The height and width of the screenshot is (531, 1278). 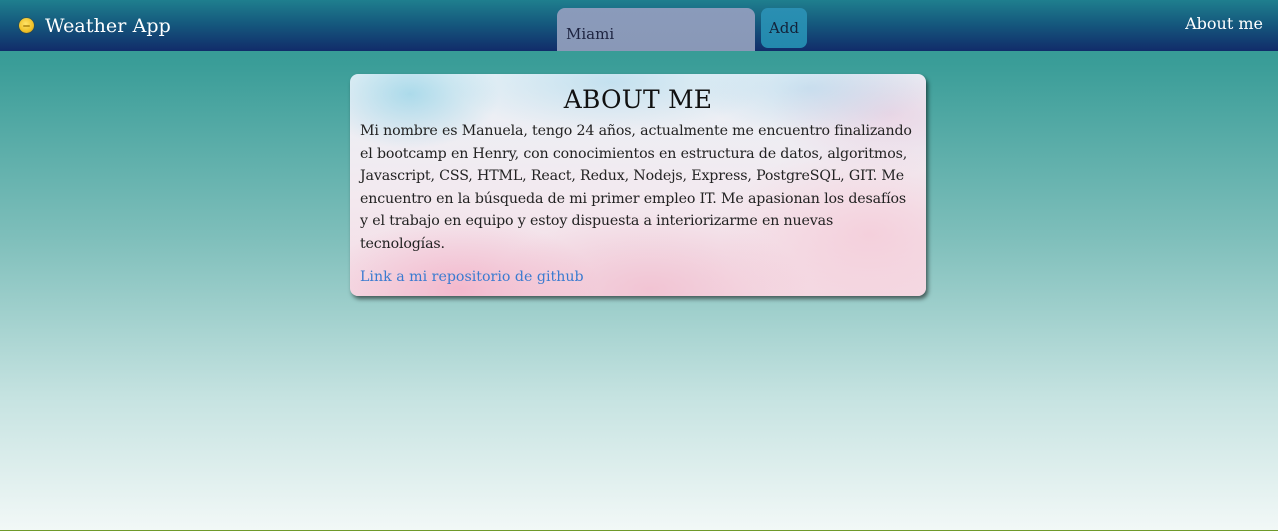 I want to click on navbar: Weather App Add About me, so click(x=639, y=25).